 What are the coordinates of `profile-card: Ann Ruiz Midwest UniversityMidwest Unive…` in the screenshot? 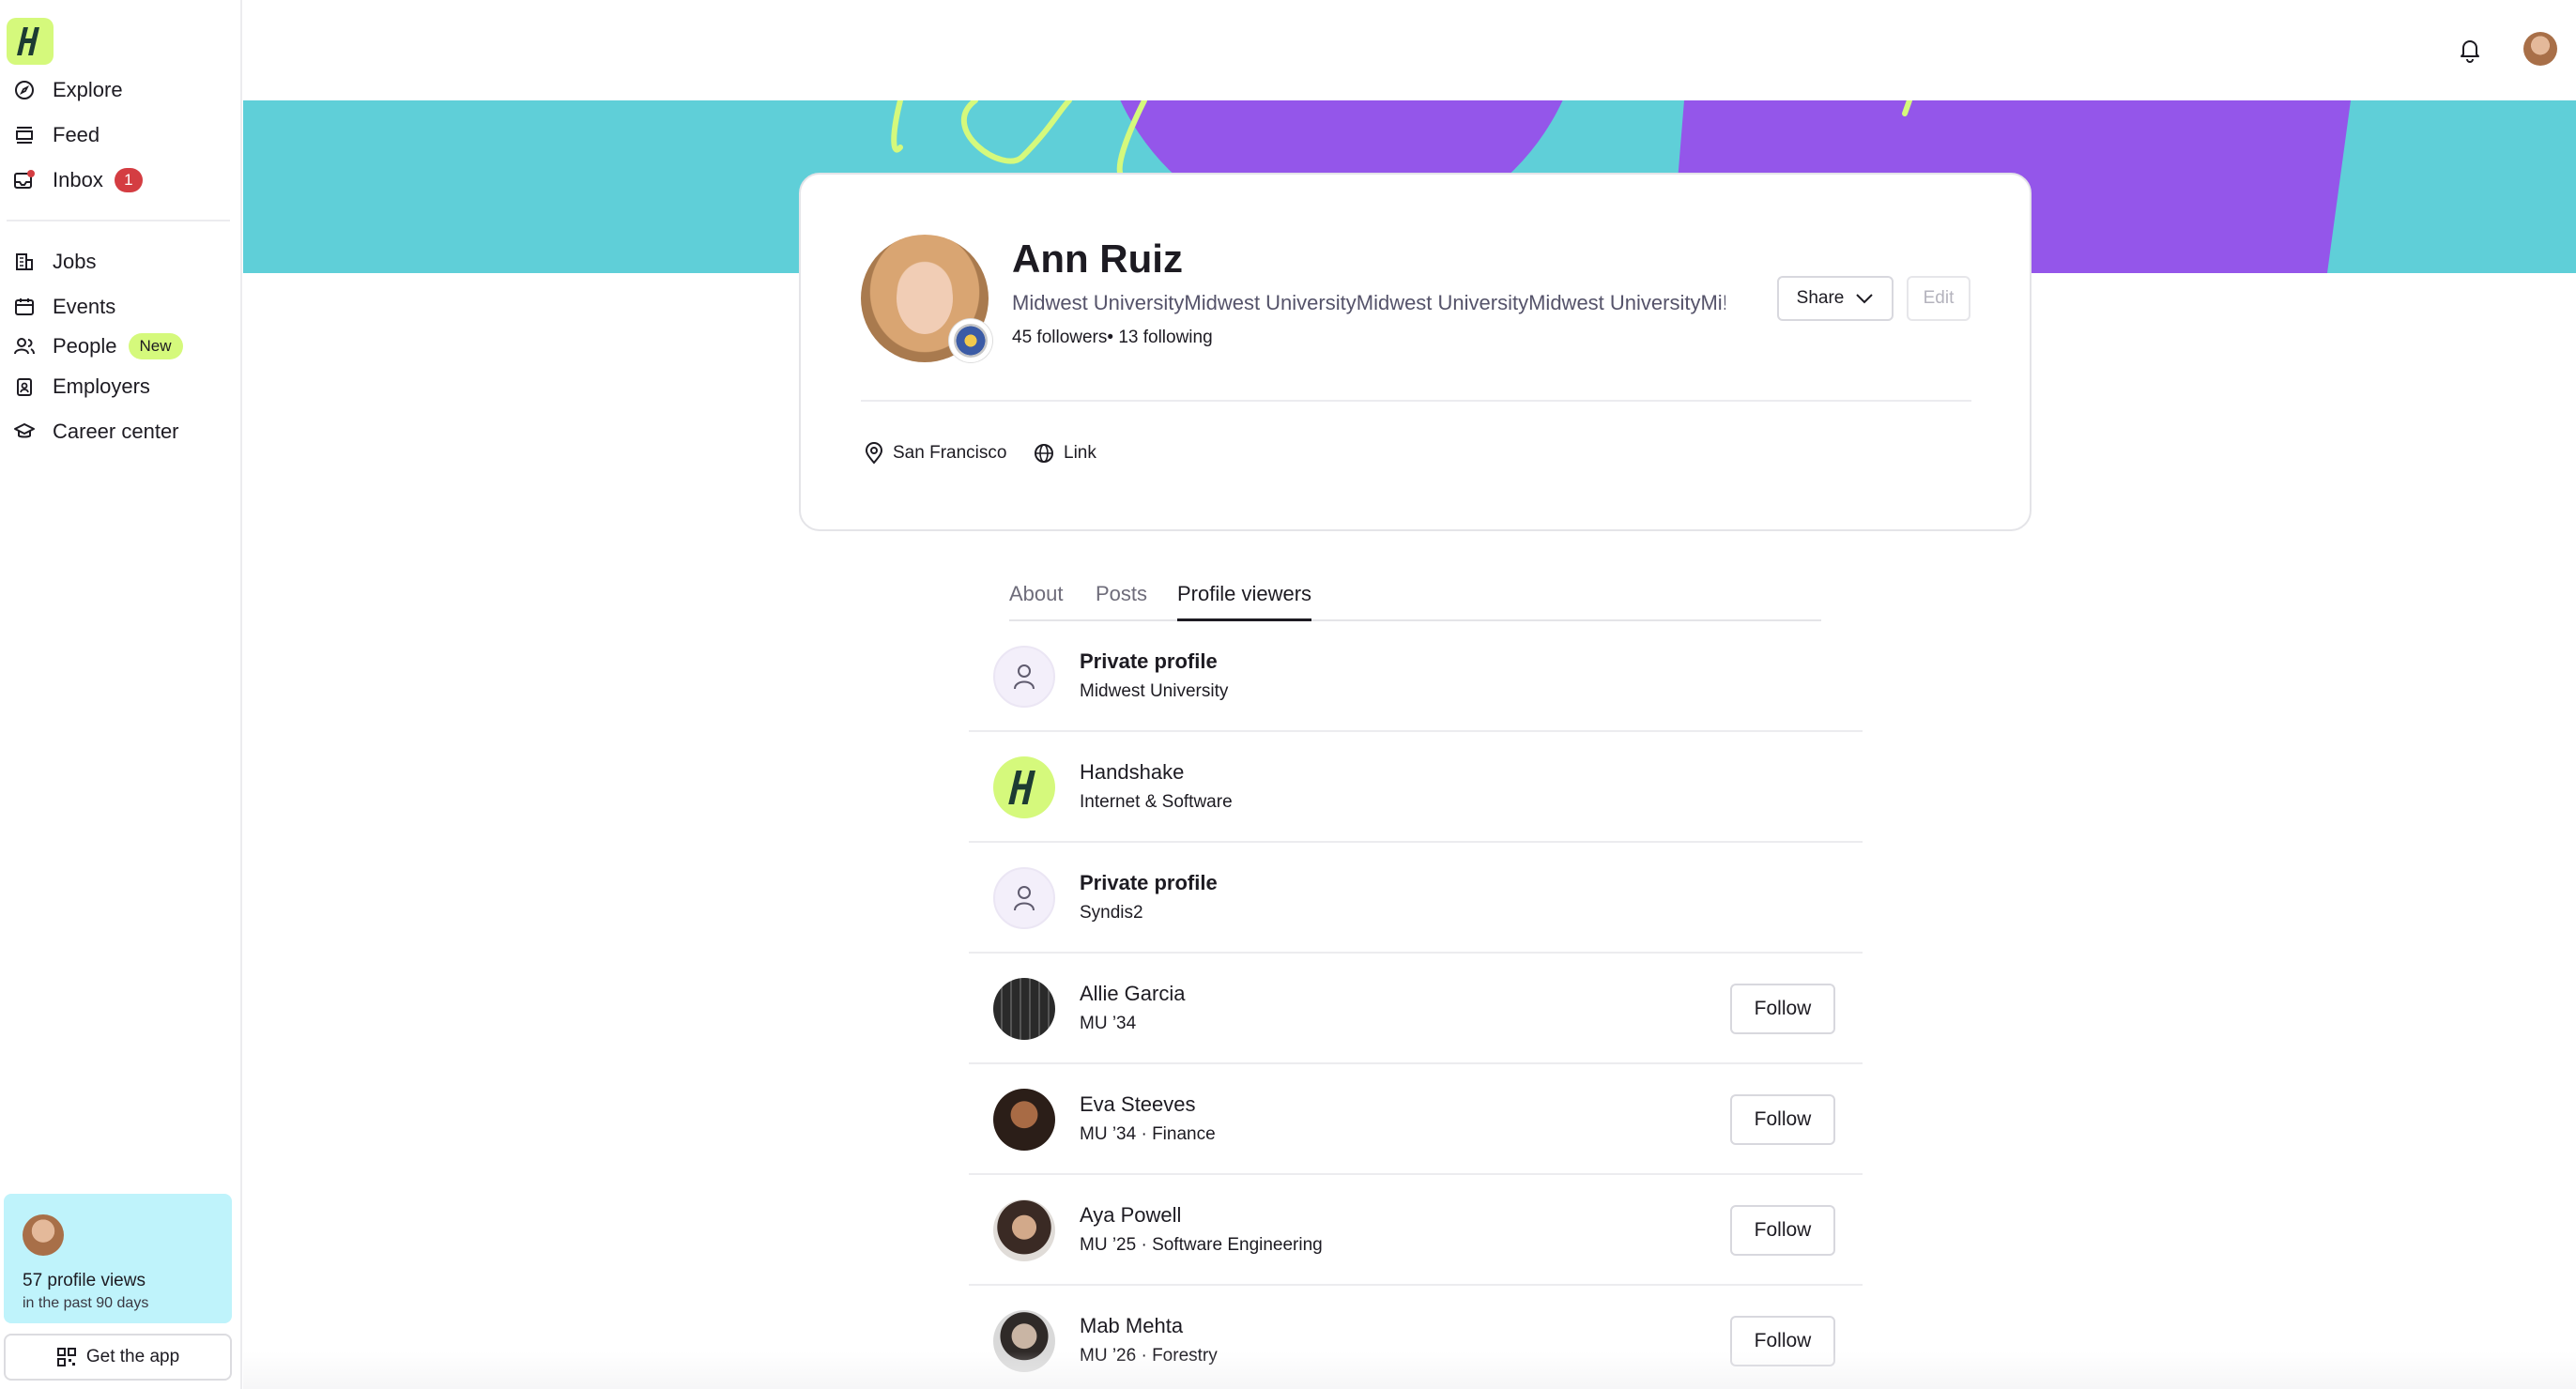 It's located at (1416, 352).